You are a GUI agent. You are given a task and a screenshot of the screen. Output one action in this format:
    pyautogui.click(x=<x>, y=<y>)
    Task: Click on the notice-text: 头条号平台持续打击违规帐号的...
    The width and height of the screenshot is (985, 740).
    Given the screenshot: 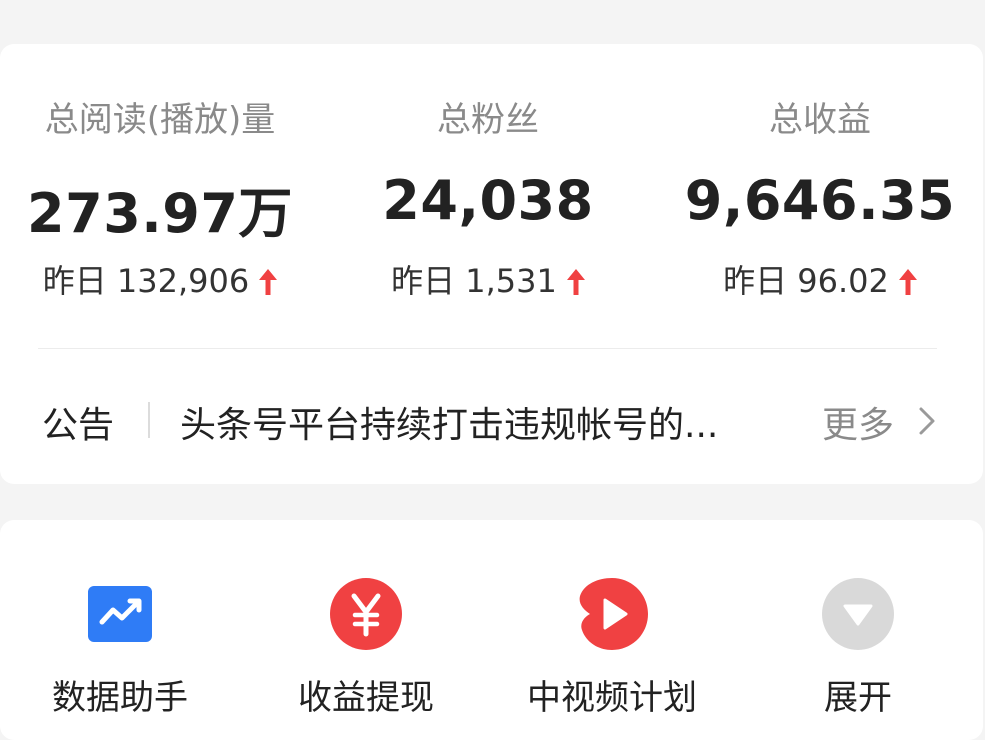 What is the action you would take?
    pyautogui.click(x=480, y=422)
    